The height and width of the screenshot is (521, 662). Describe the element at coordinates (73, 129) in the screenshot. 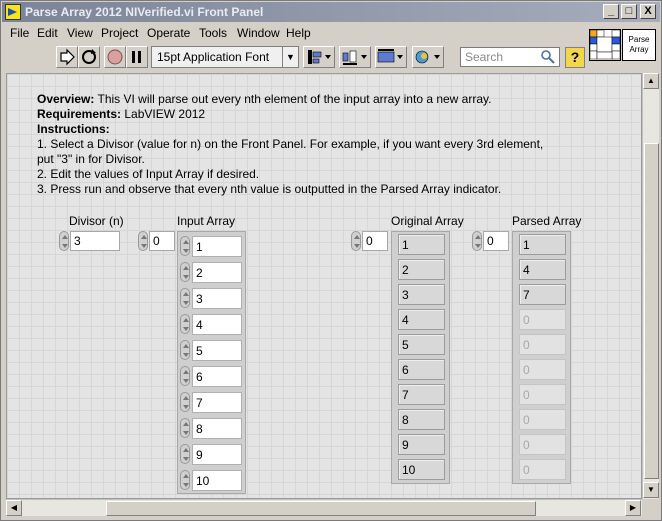

I see `instructions-label: Instructions:` at that location.